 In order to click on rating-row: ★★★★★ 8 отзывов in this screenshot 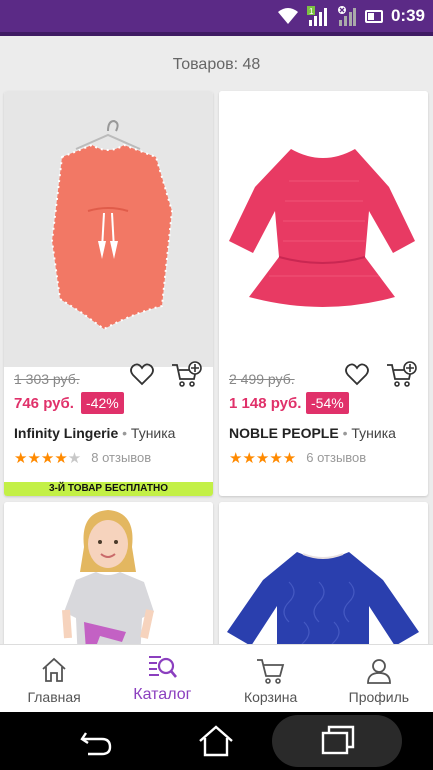, I will do `click(108, 456)`.